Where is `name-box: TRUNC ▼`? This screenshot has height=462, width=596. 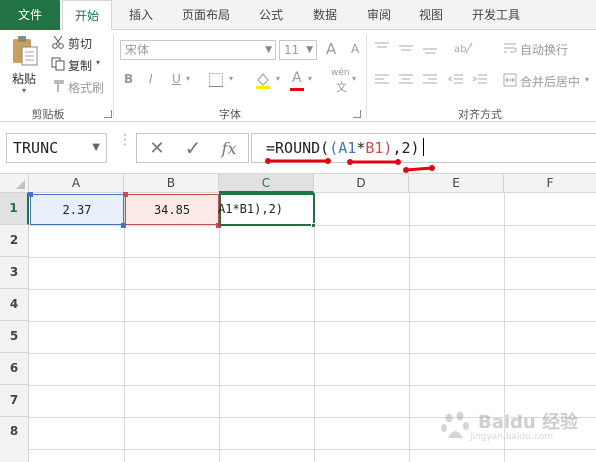 name-box: TRUNC ▼ is located at coordinates (56, 148).